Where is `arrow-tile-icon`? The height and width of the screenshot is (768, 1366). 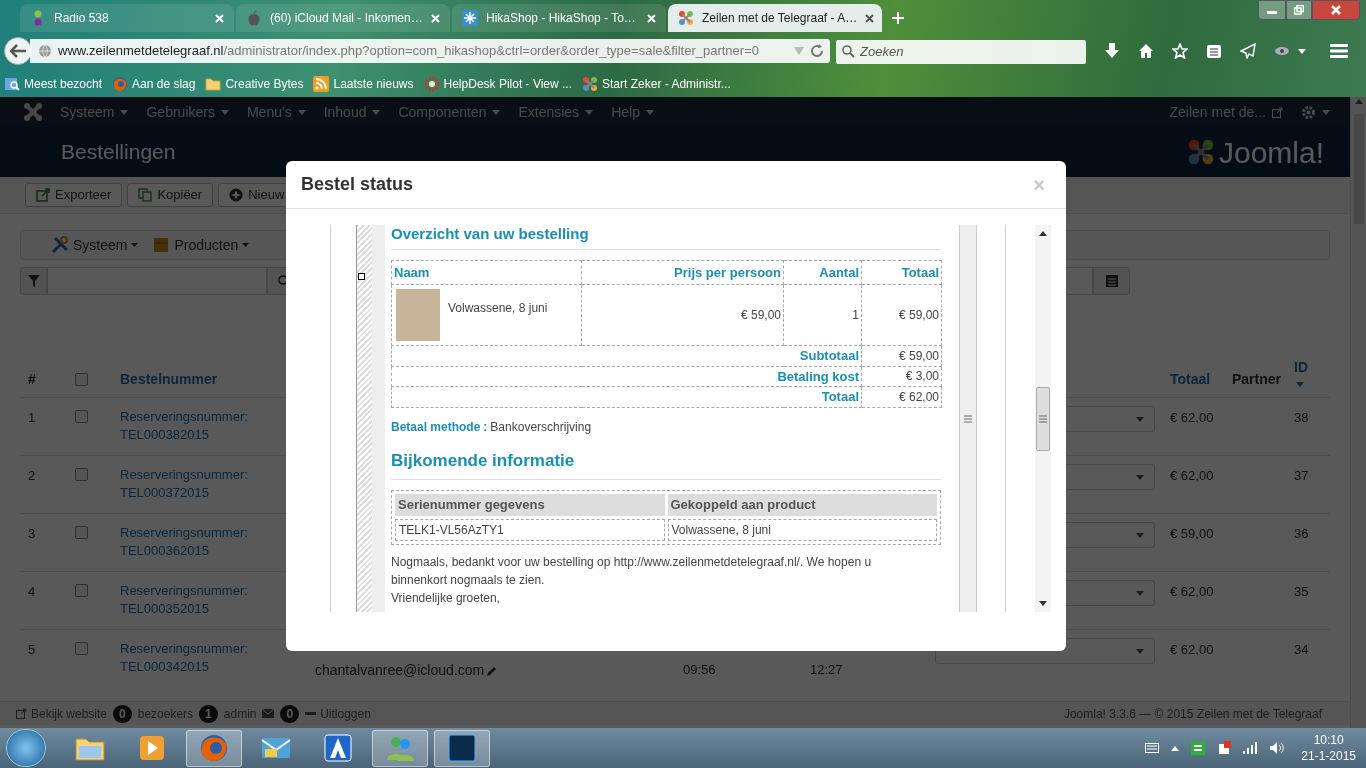
arrow-tile-icon is located at coordinates (338, 748).